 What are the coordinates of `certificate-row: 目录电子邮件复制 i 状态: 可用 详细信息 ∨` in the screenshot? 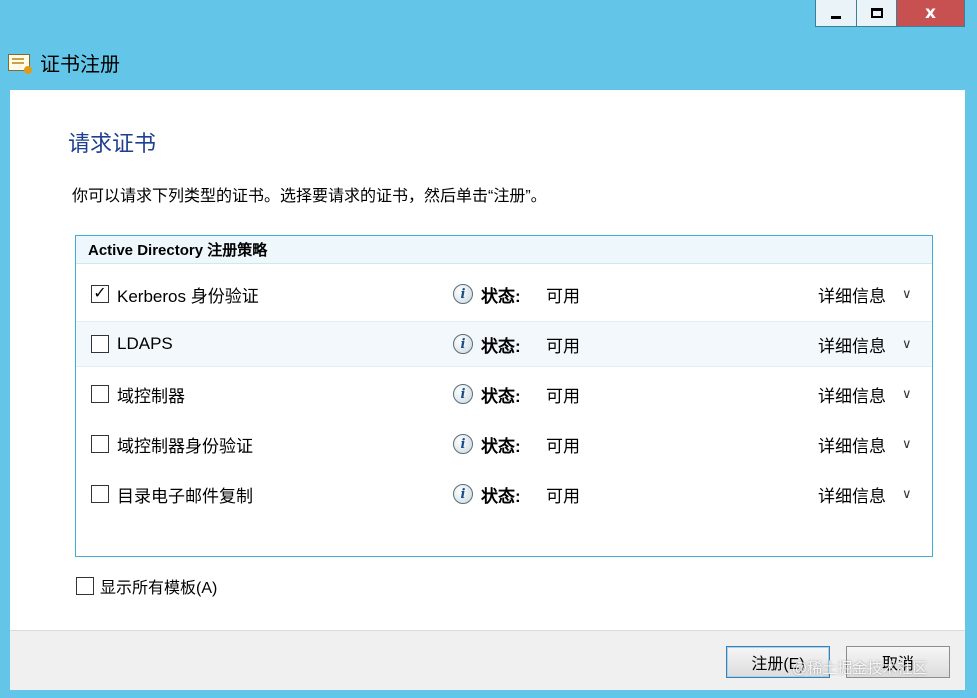 It's located at (504, 494).